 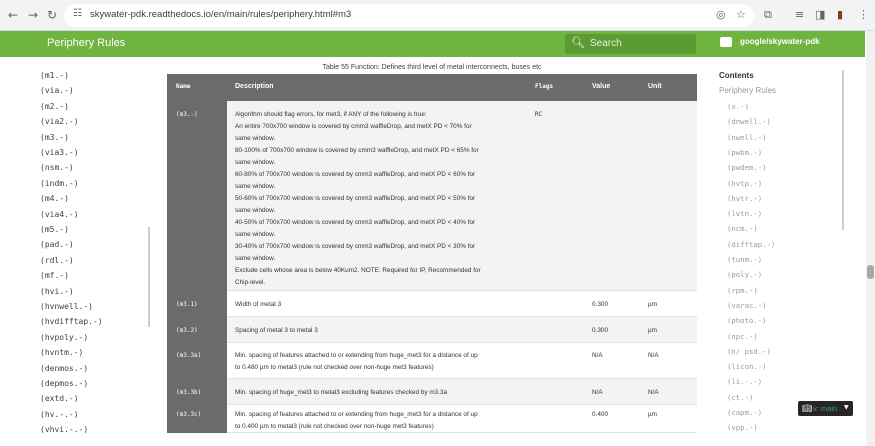 What do you see at coordinates (653, 392) in the screenshot?
I see `rule-unit: N/A` at bounding box center [653, 392].